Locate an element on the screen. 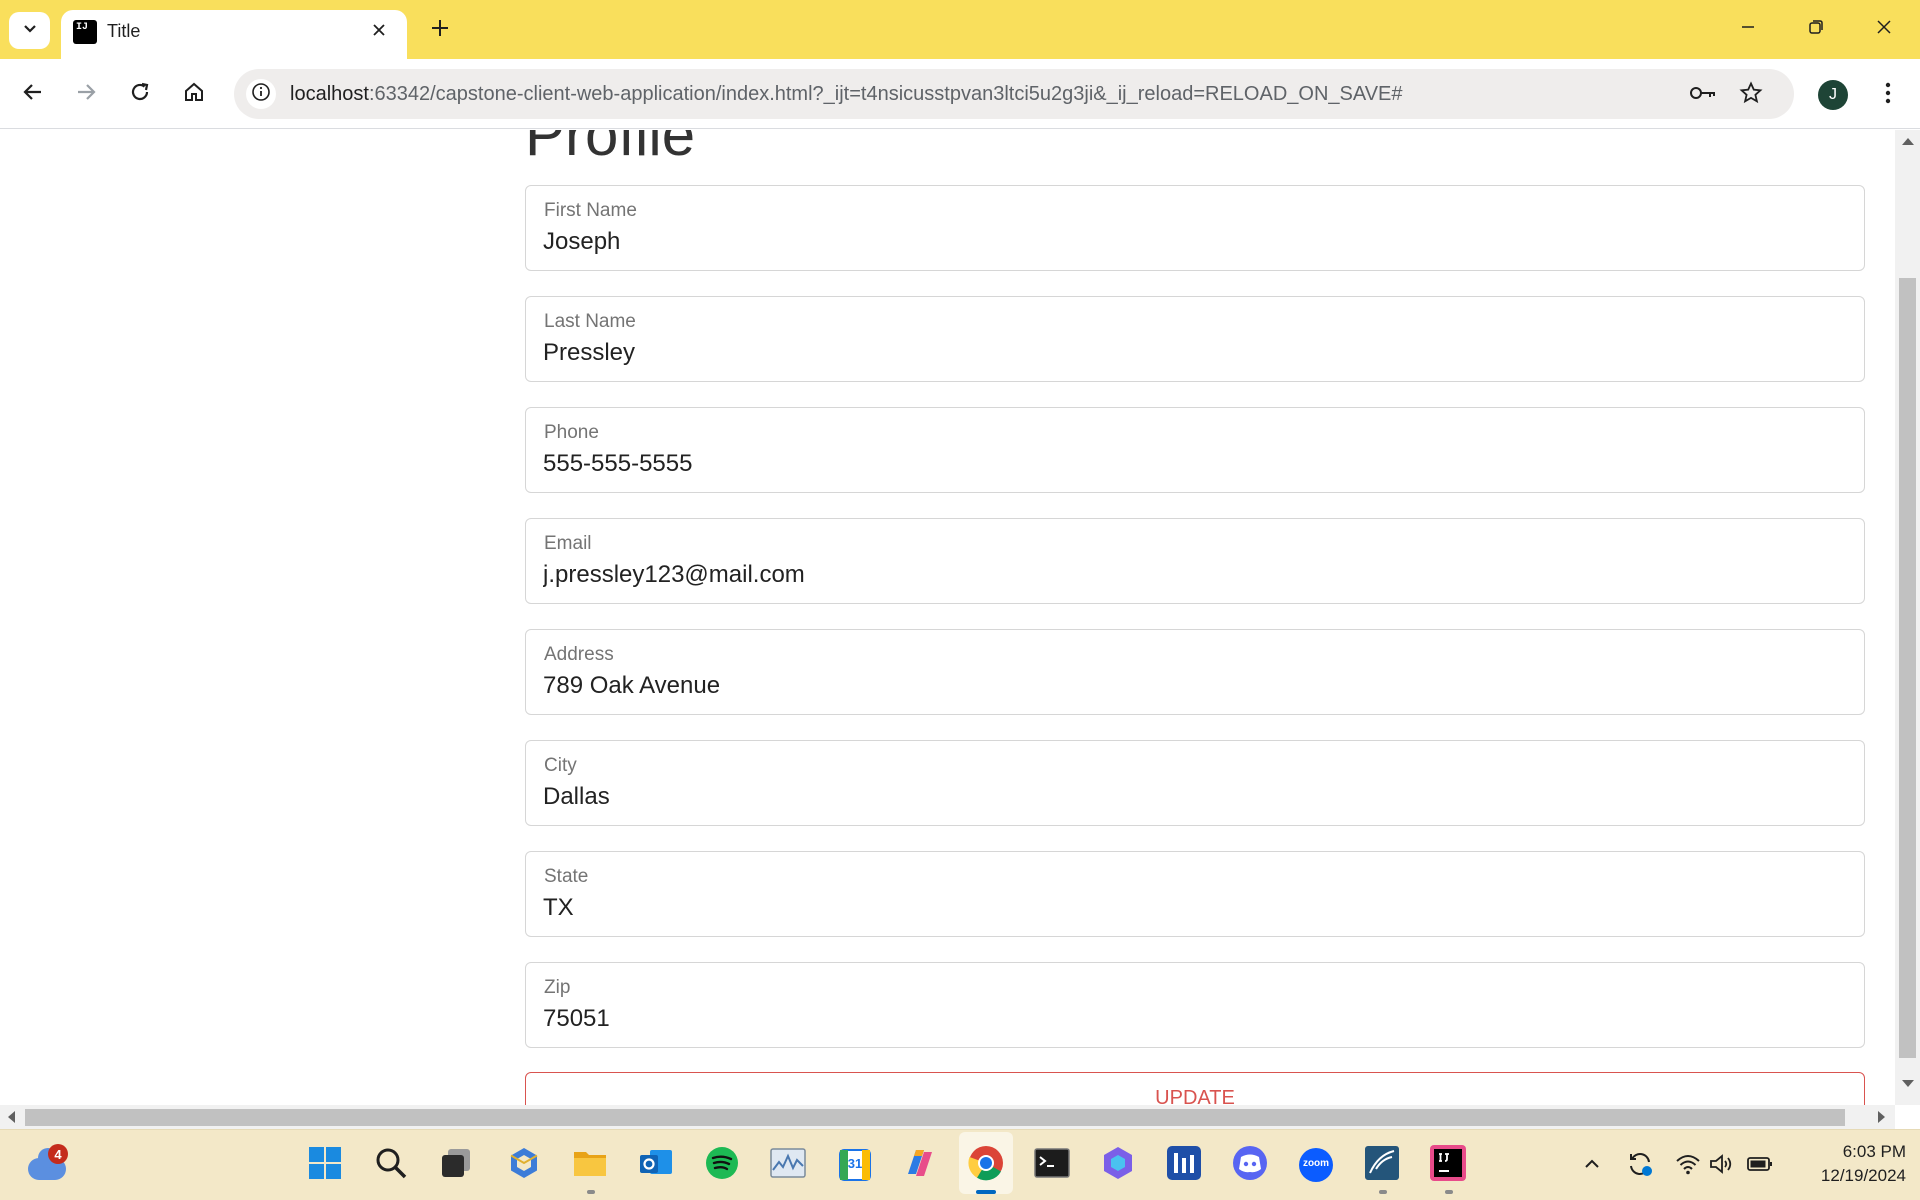  home-icon is located at coordinates (194, 94).